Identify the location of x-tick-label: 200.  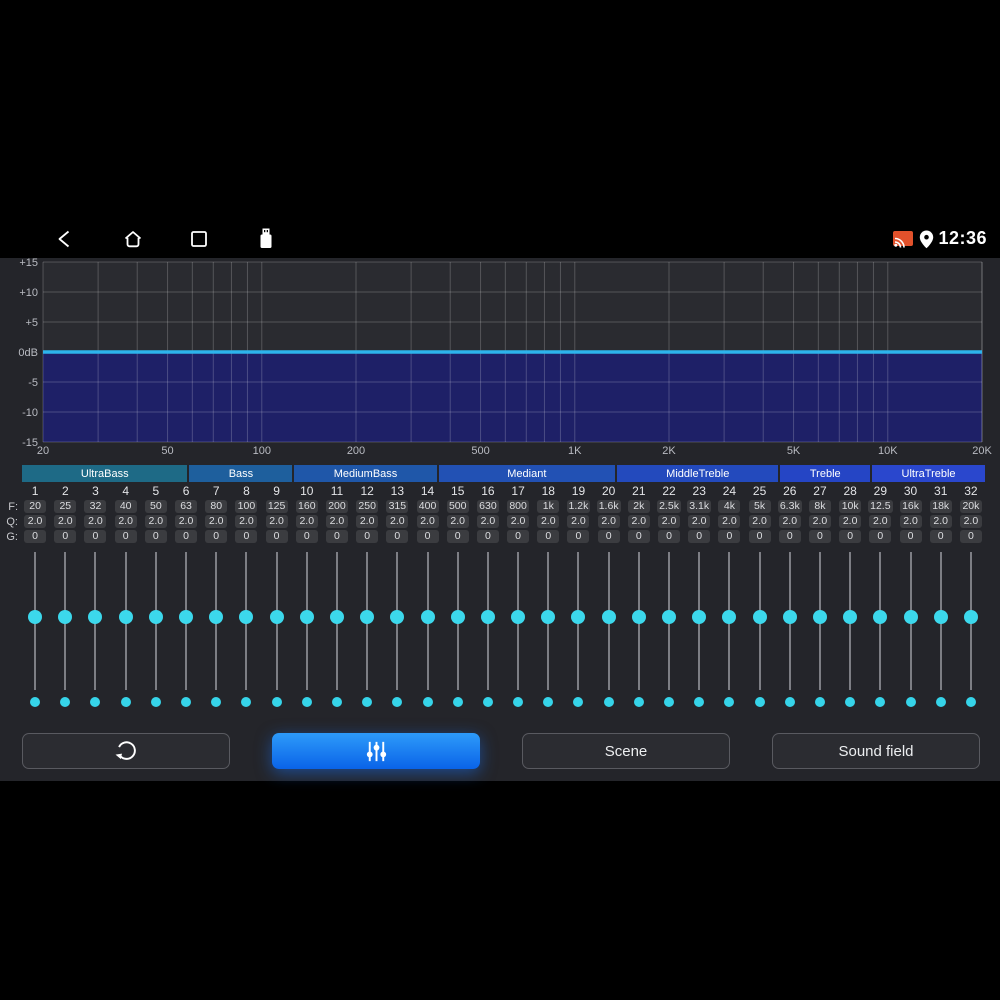
(356, 451).